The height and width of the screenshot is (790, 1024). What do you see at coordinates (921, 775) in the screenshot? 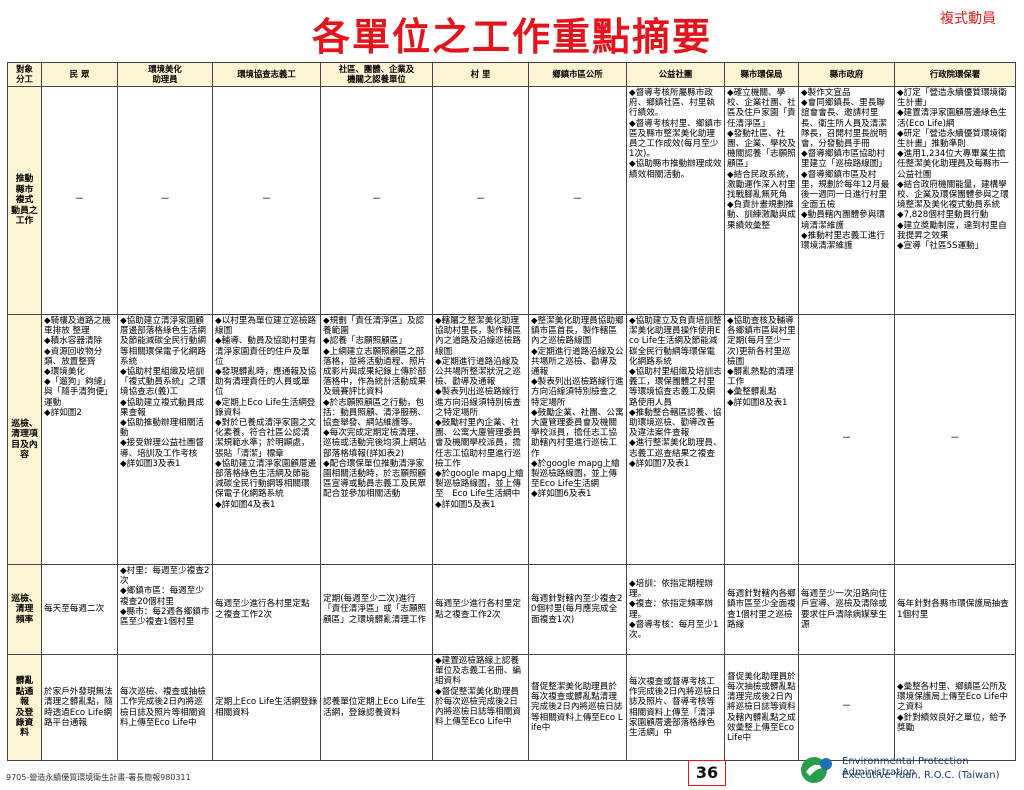
I see `agency-name-line2: Executive Yuan, R.O.C. (Taiwan)` at bounding box center [921, 775].